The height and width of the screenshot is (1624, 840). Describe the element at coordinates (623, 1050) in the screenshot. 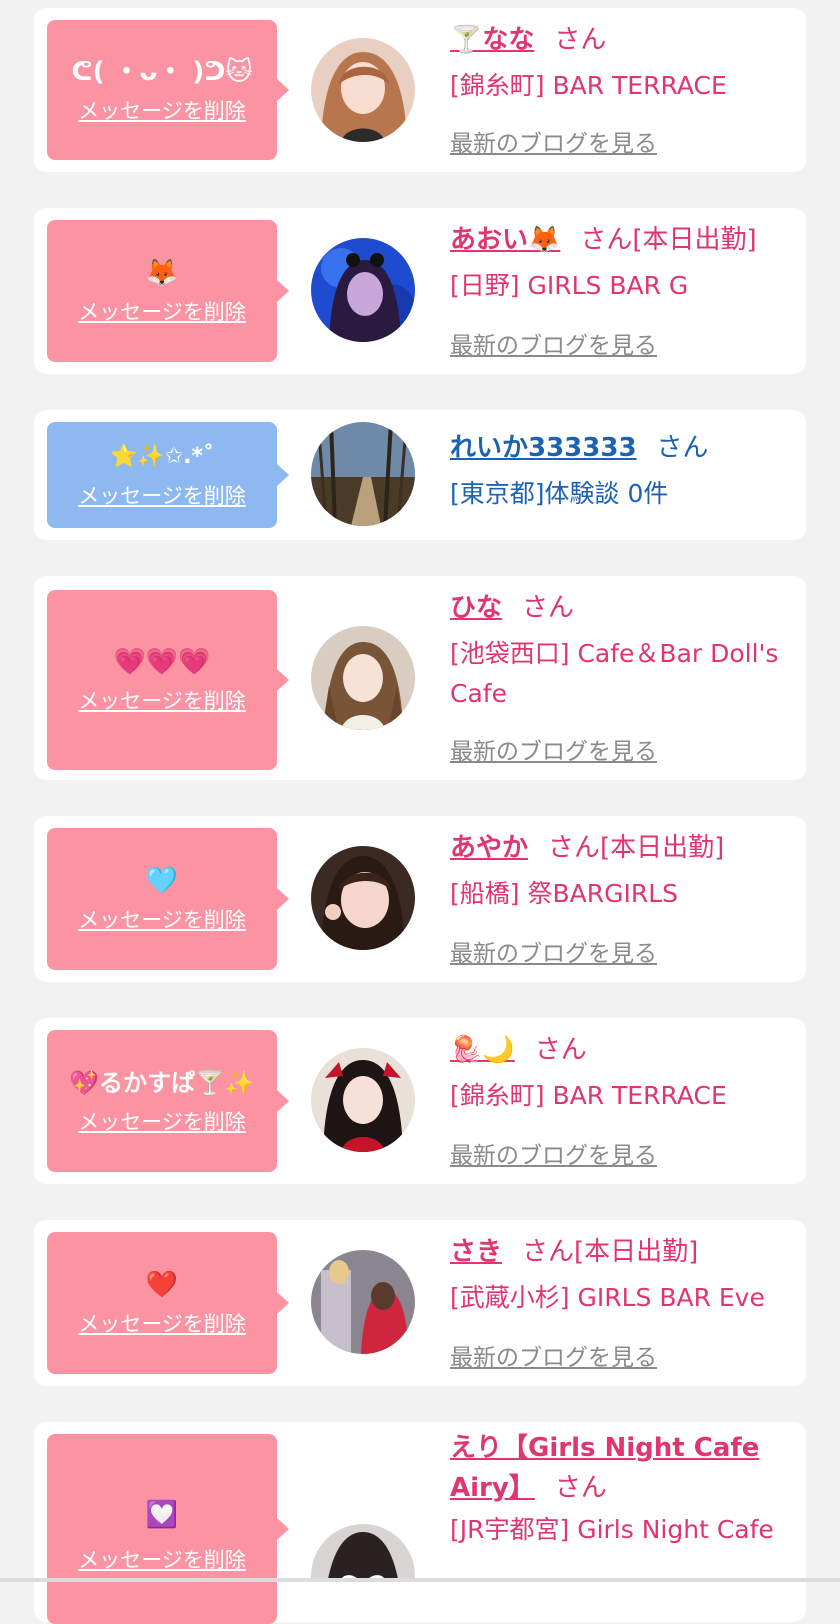

I see `sender-name-line: 🪼🌙 さん` at that location.